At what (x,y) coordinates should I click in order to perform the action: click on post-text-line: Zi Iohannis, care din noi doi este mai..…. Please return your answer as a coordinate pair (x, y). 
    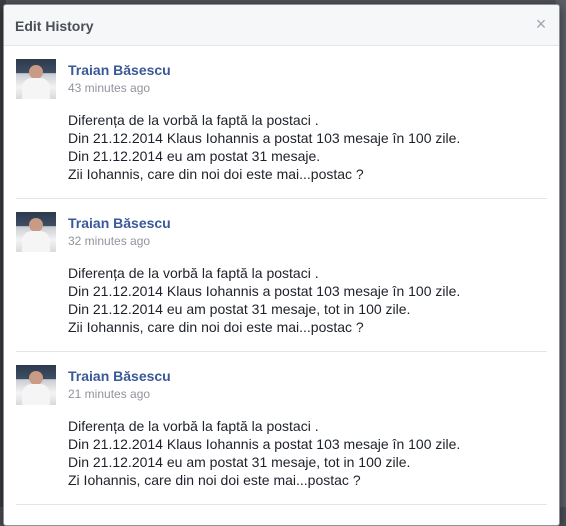
    Looking at the image, I should click on (214, 480).